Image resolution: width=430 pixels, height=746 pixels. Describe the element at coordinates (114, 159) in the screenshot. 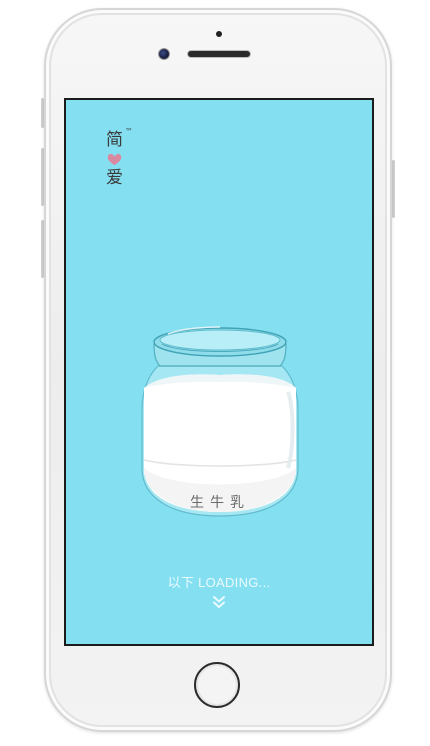

I see `heart-icon` at that location.